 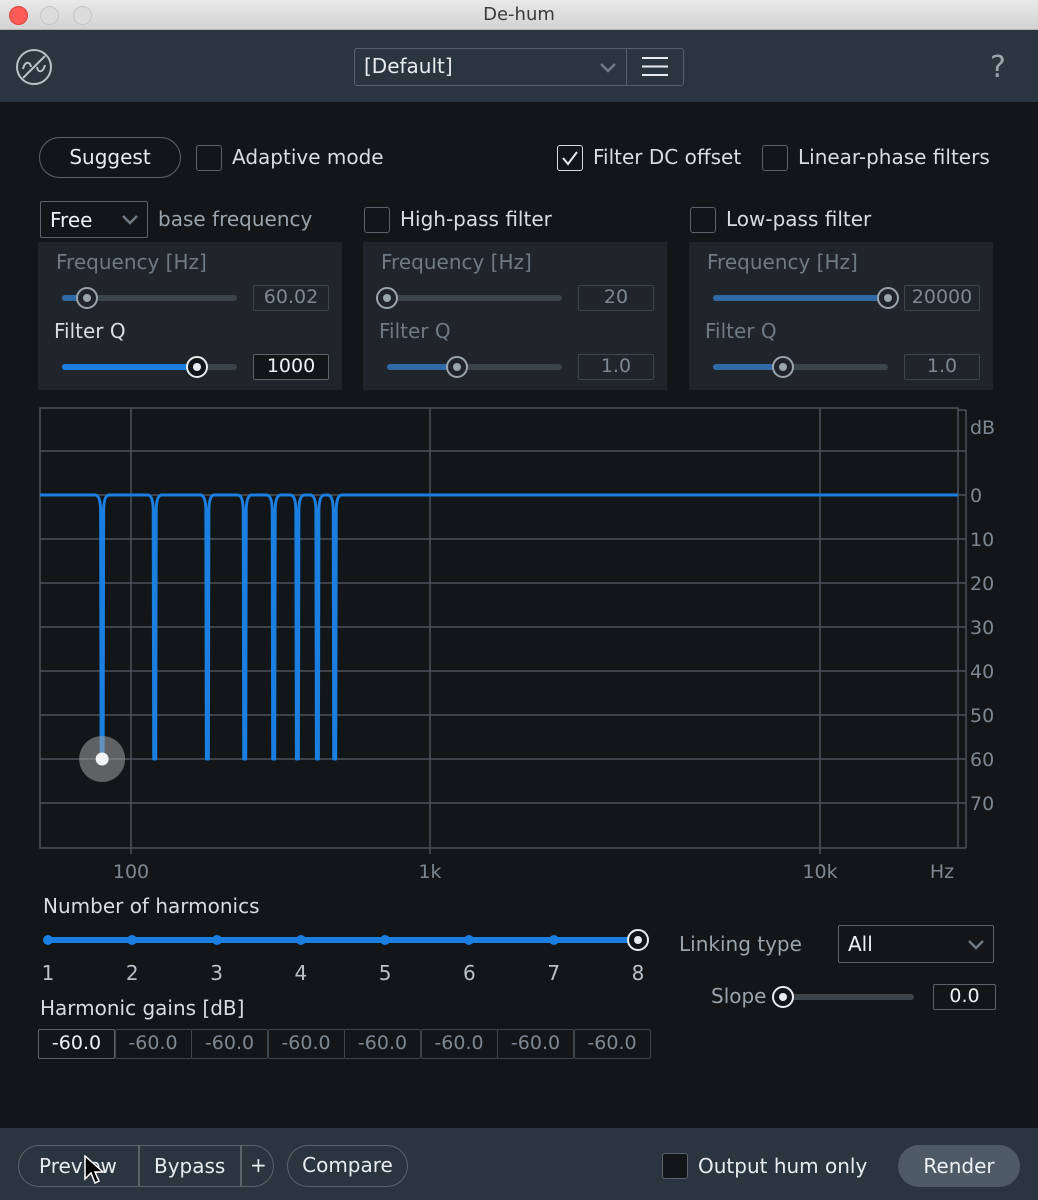 What do you see at coordinates (291, 298) in the screenshot?
I see `frequency-value-field: 60.02` at bounding box center [291, 298].